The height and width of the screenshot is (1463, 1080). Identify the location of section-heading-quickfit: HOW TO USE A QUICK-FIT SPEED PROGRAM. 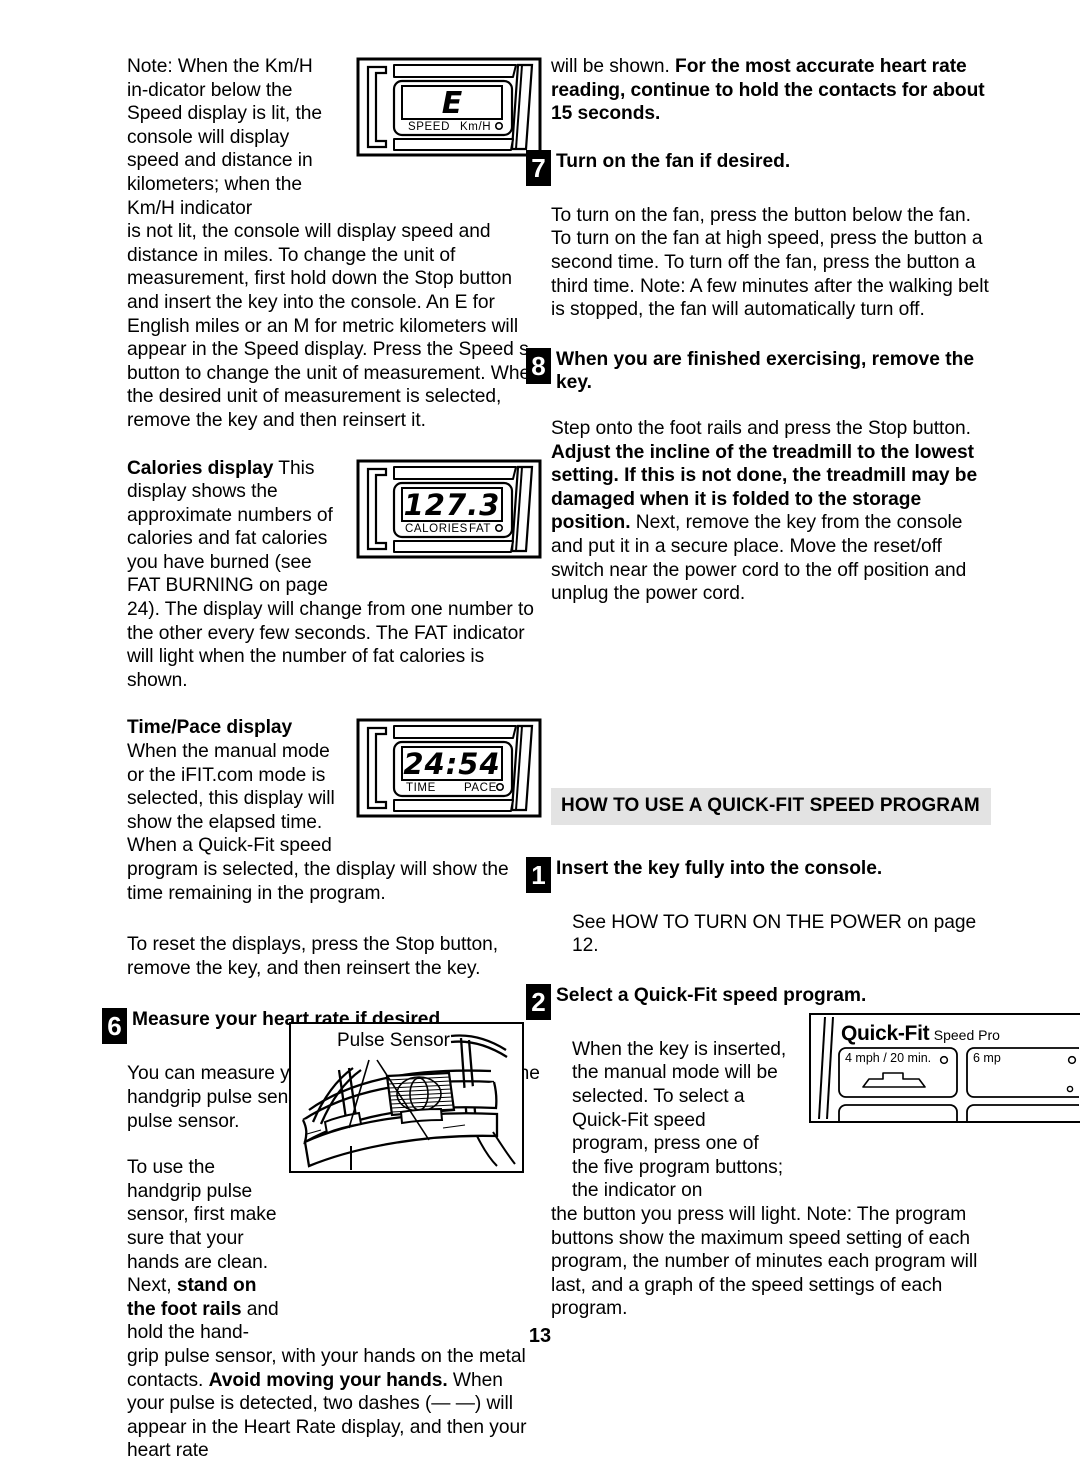
(771, 806).